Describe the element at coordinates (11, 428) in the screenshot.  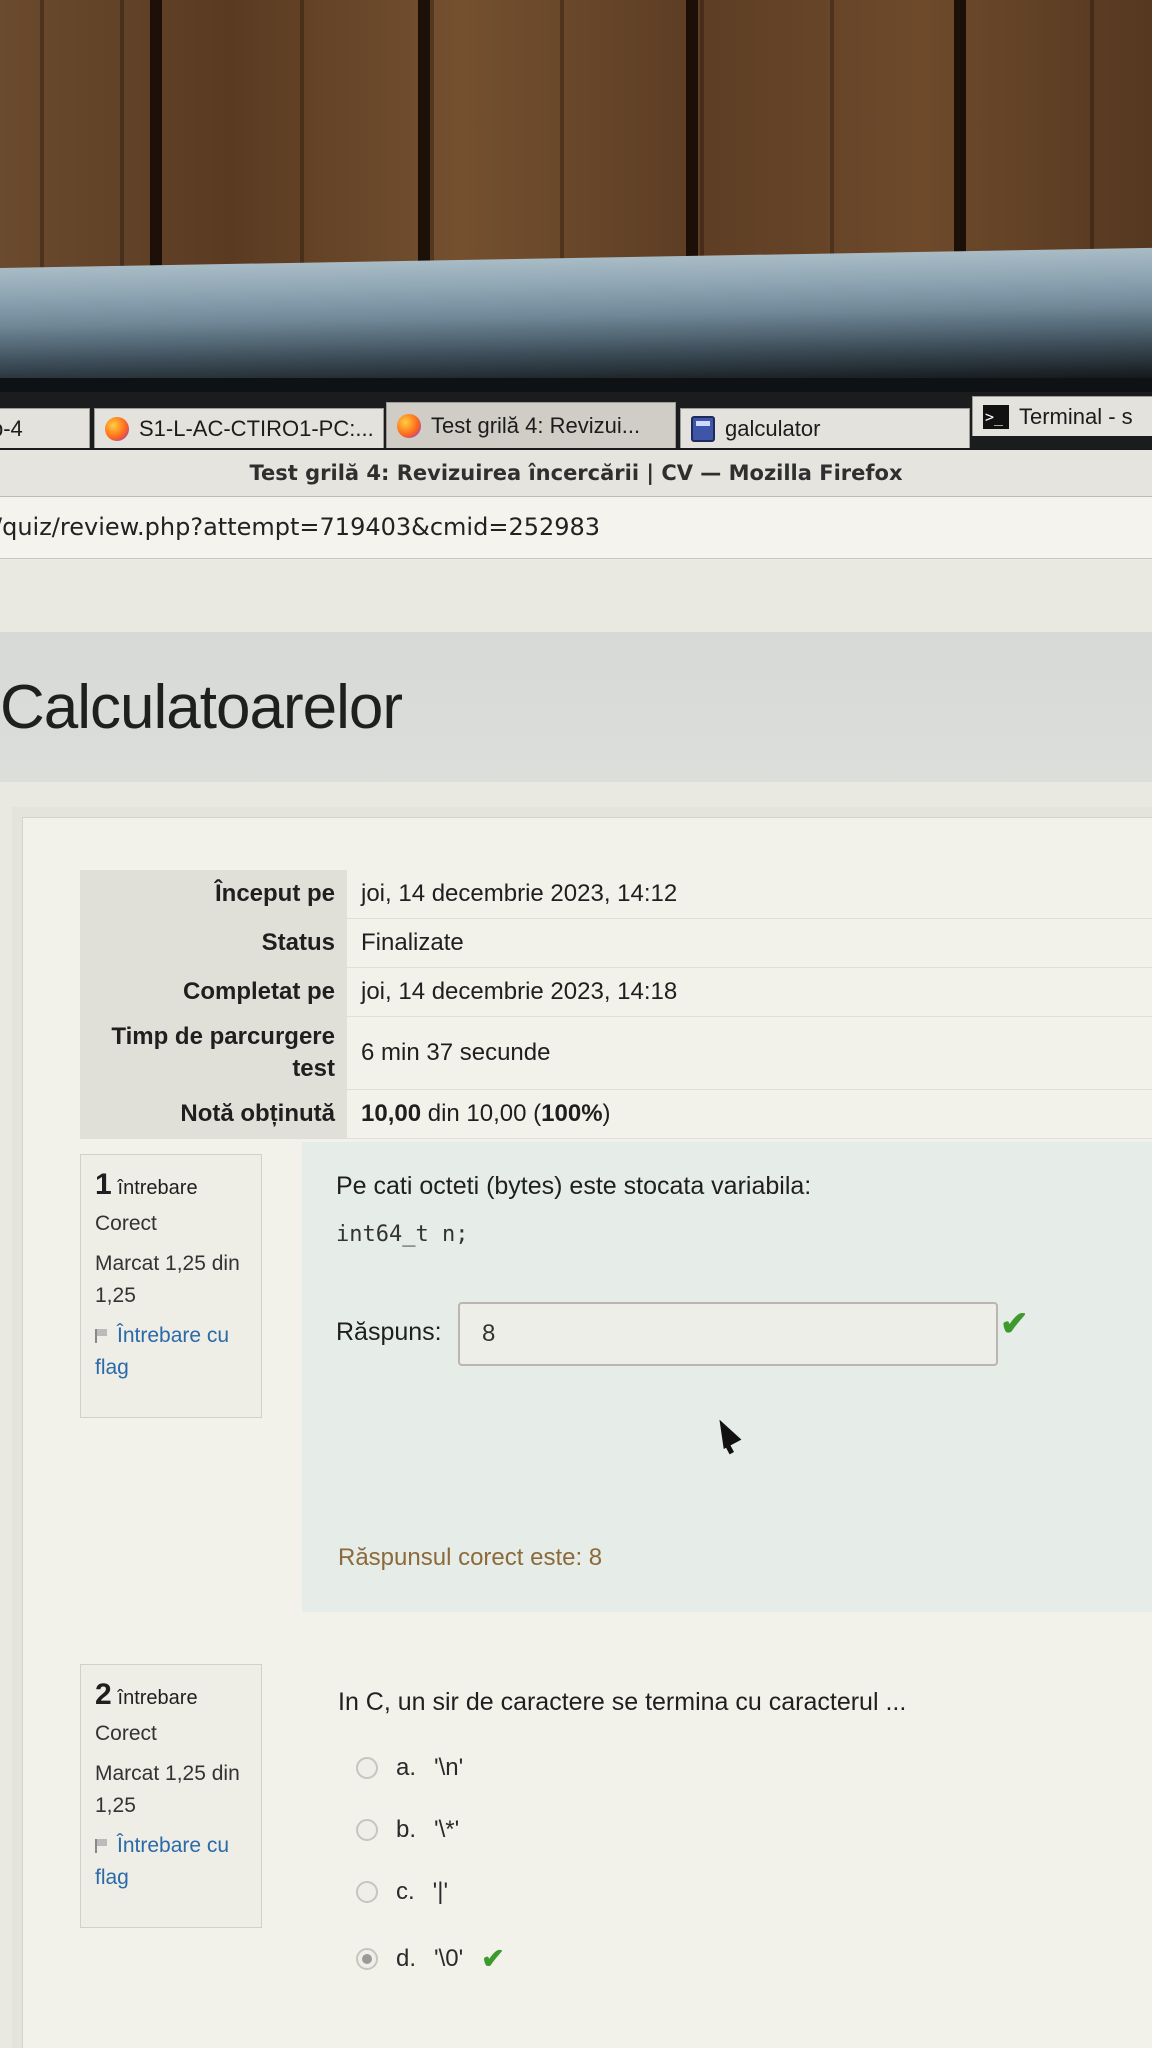
I see `tab-label: b-4` at that location.